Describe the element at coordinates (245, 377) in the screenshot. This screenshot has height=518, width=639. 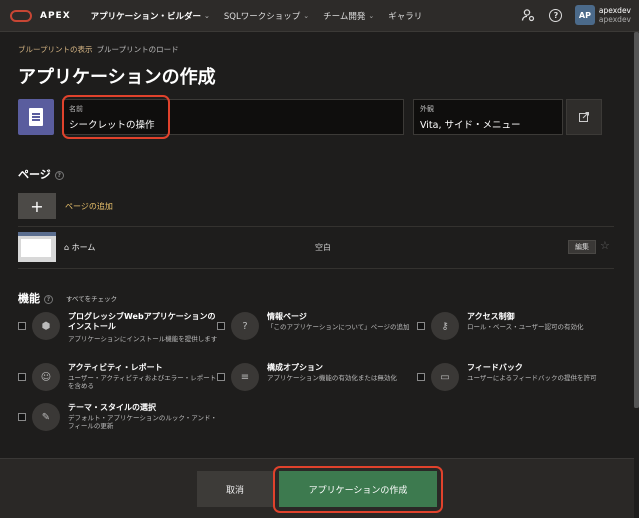
I see `sliders-icon: ≡` at that location.